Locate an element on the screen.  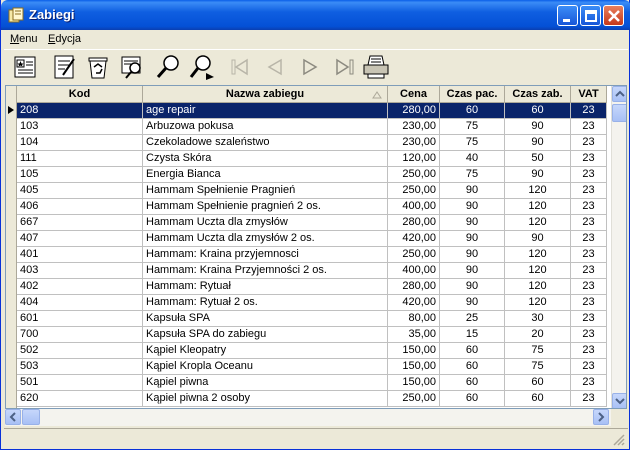
magnifier-icon is located at coordinates (168, 67).